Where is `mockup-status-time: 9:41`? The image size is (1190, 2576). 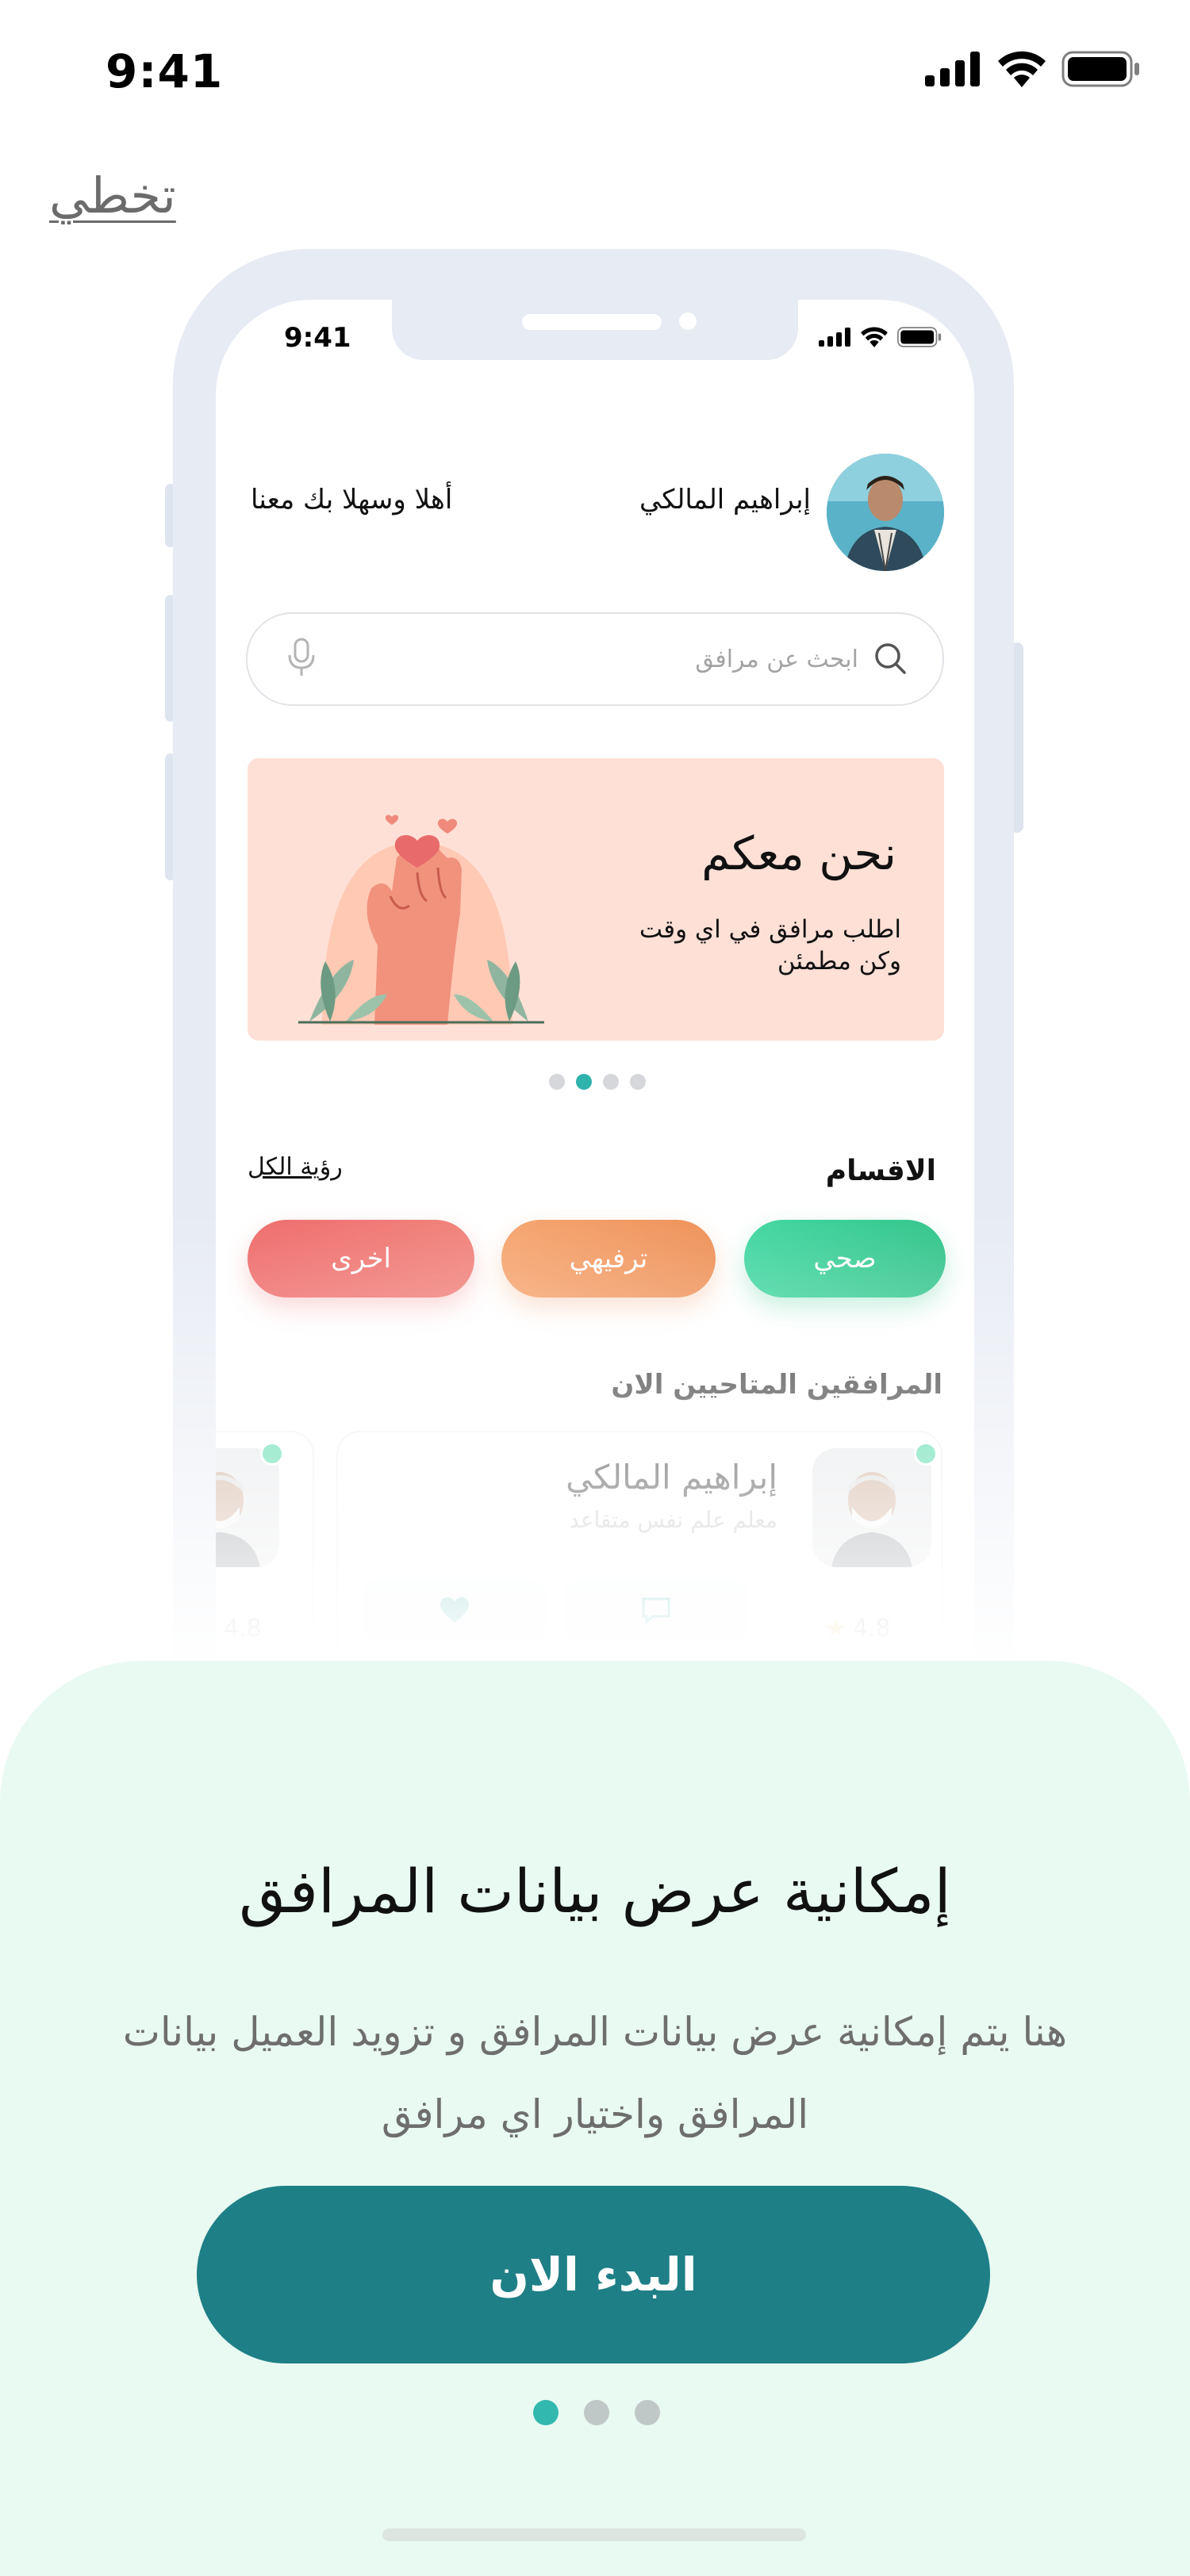
mockup-status-time: 9:41 is located at coordinates (317, 338).